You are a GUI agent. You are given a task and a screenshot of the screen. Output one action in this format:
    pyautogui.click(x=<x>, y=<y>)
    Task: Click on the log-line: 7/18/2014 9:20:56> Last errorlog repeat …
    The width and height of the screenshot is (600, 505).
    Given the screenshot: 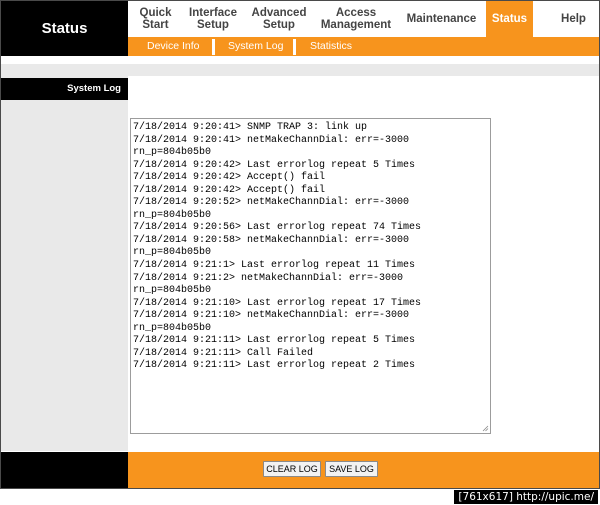 What is the action you would take?
    pyautogui.click(x=277, y=228)
    